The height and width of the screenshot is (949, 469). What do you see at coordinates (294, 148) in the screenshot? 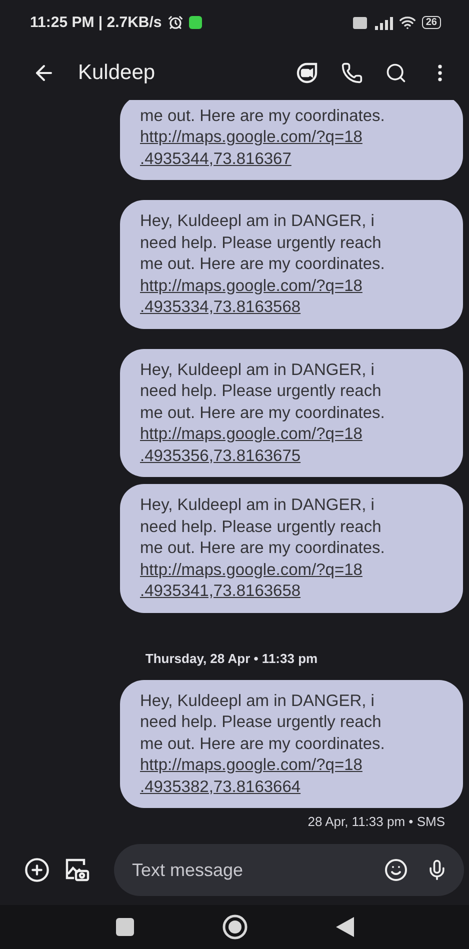
I see `map-link: http://maps.google.com/?q=18 .4935344,73.816367` at bounding box center [294, 148].